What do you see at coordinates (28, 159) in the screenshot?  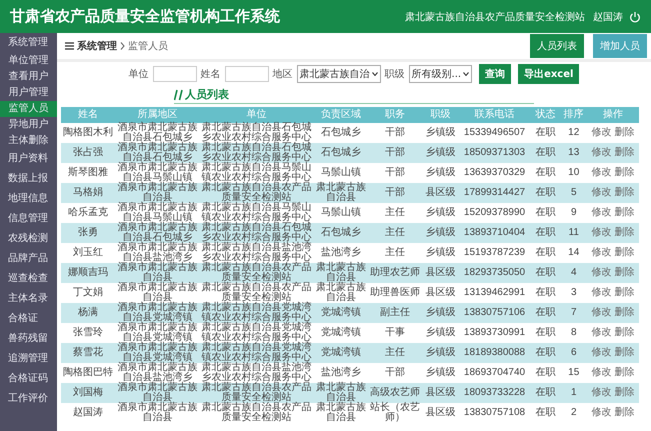 I see `sidebar-item: 用户资料` at bounding box center [28, 159].